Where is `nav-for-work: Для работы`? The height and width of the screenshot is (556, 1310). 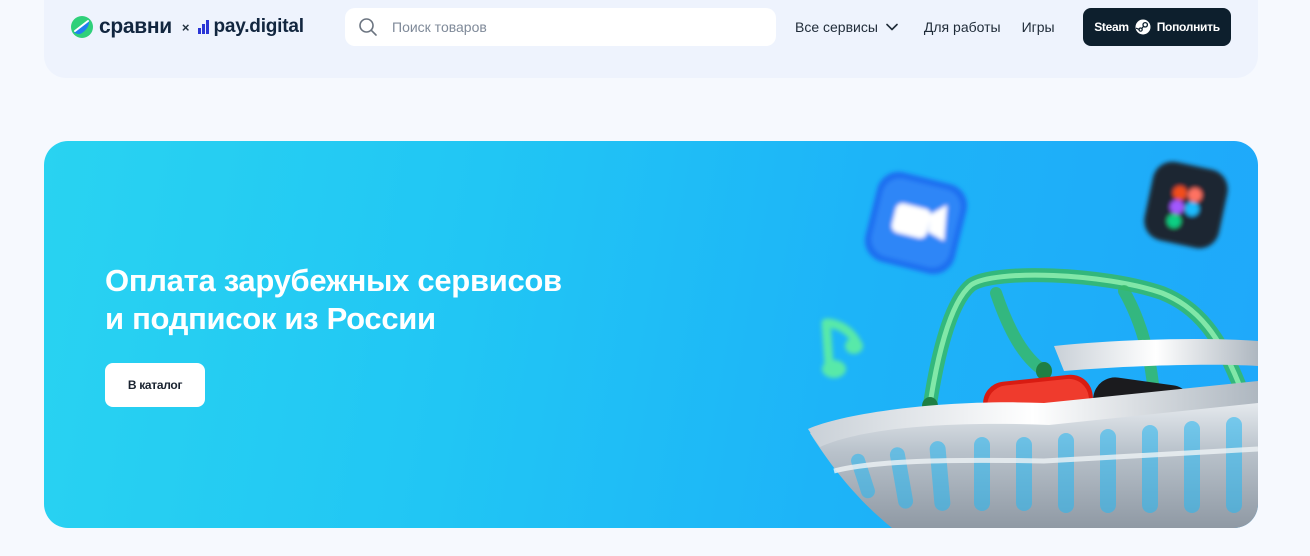 nav-for-work: Для работы is located at coordinates (962, 27).